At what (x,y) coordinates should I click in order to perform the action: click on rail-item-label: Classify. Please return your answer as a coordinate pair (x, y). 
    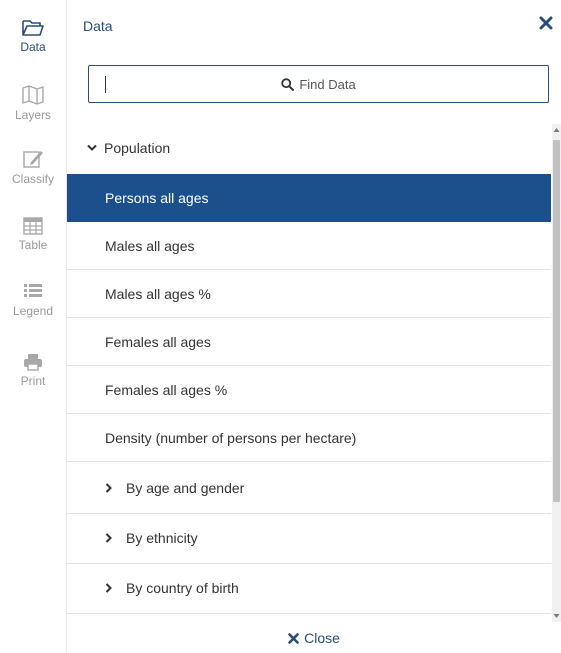
    Looking at the image, I should click on (32, 179).